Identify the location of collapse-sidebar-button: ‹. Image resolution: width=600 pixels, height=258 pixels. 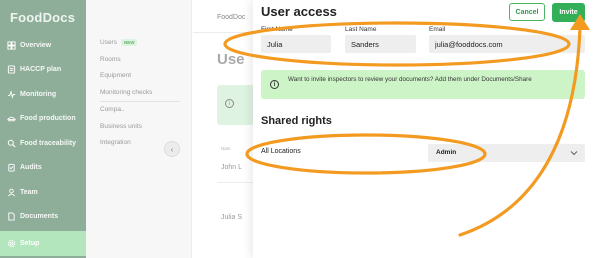
(172, 149).